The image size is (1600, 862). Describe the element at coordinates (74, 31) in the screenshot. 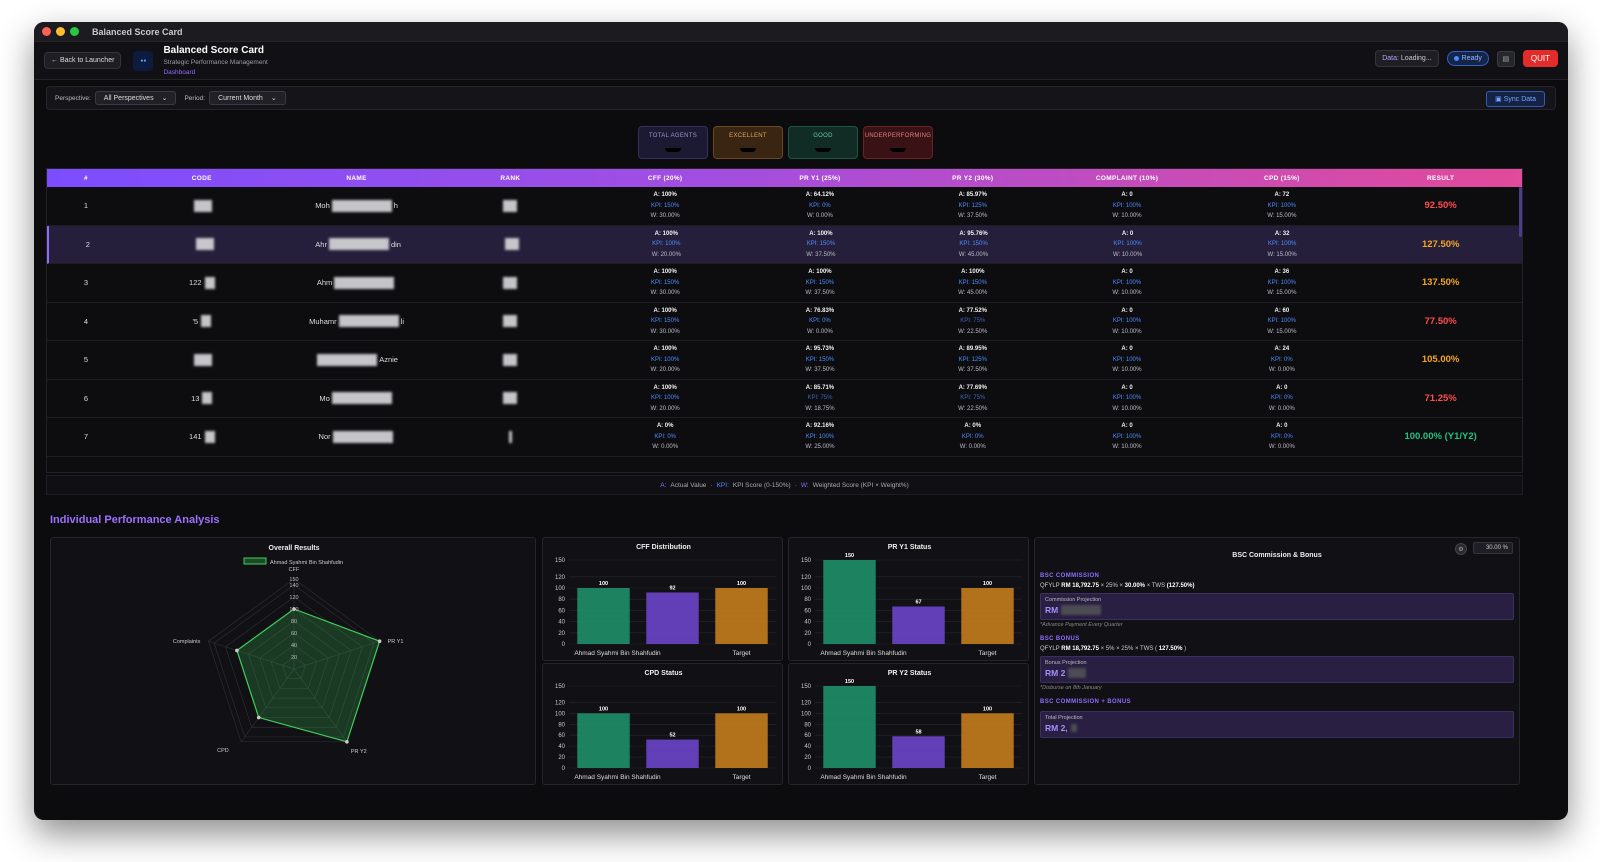

I see `maximize-window-icon` at that location.